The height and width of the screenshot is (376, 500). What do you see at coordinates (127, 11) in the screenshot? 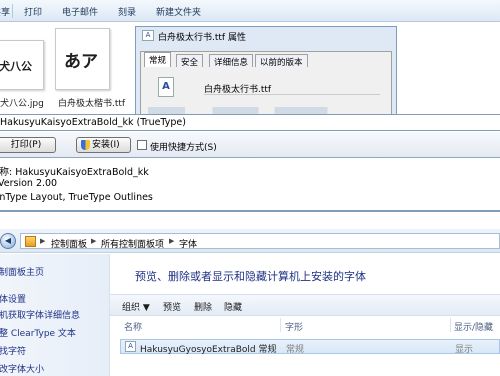
I see `toolbar-burn: 刻录` at bounding box center [127, 11].